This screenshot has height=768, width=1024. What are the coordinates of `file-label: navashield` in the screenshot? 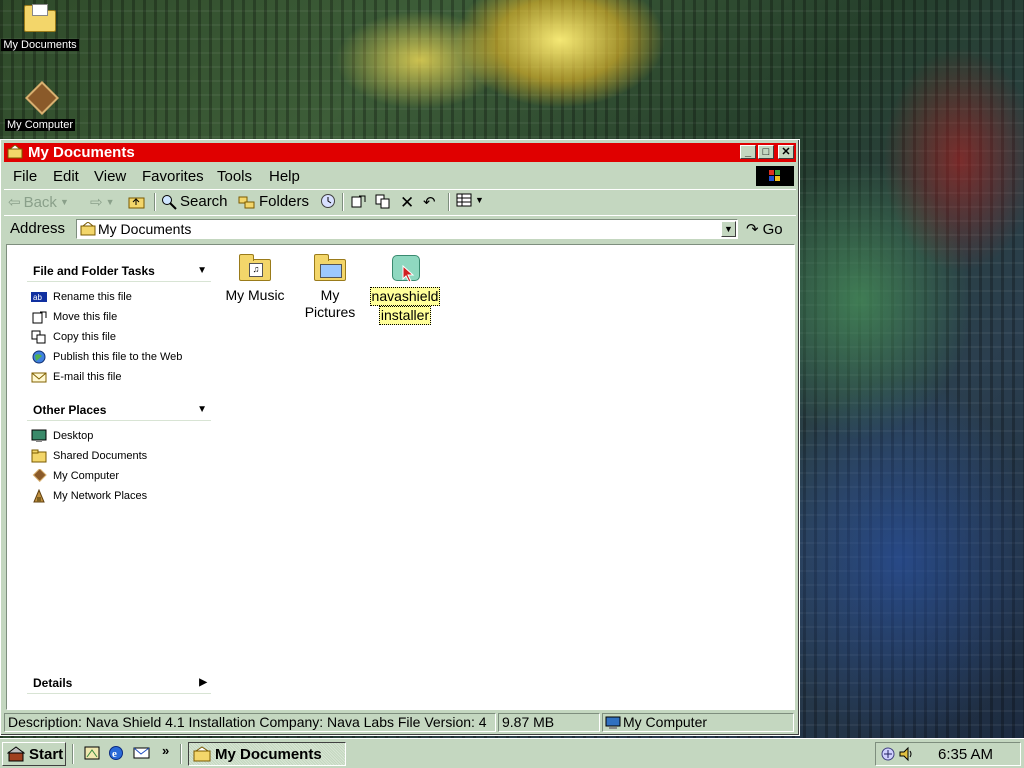 It's located at (405, 296).